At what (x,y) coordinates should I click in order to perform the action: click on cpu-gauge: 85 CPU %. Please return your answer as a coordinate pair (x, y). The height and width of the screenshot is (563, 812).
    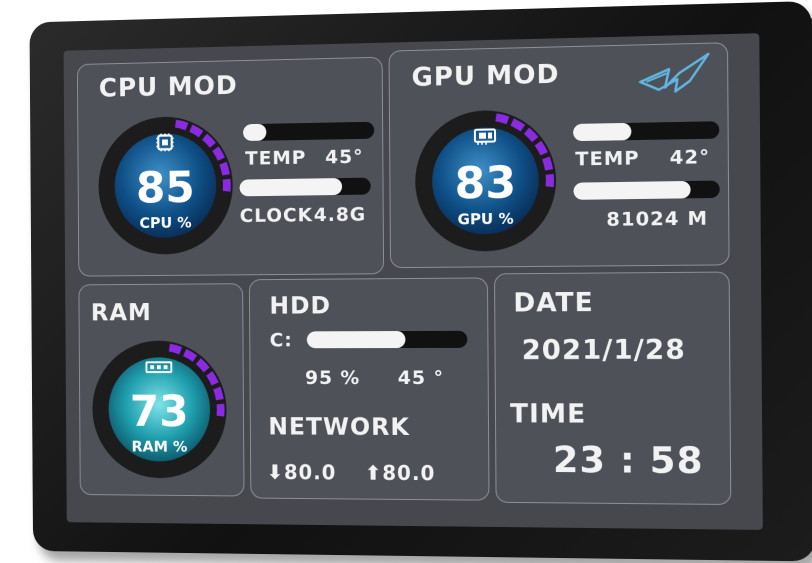
    Looking at the image, I should click on (168, 183).